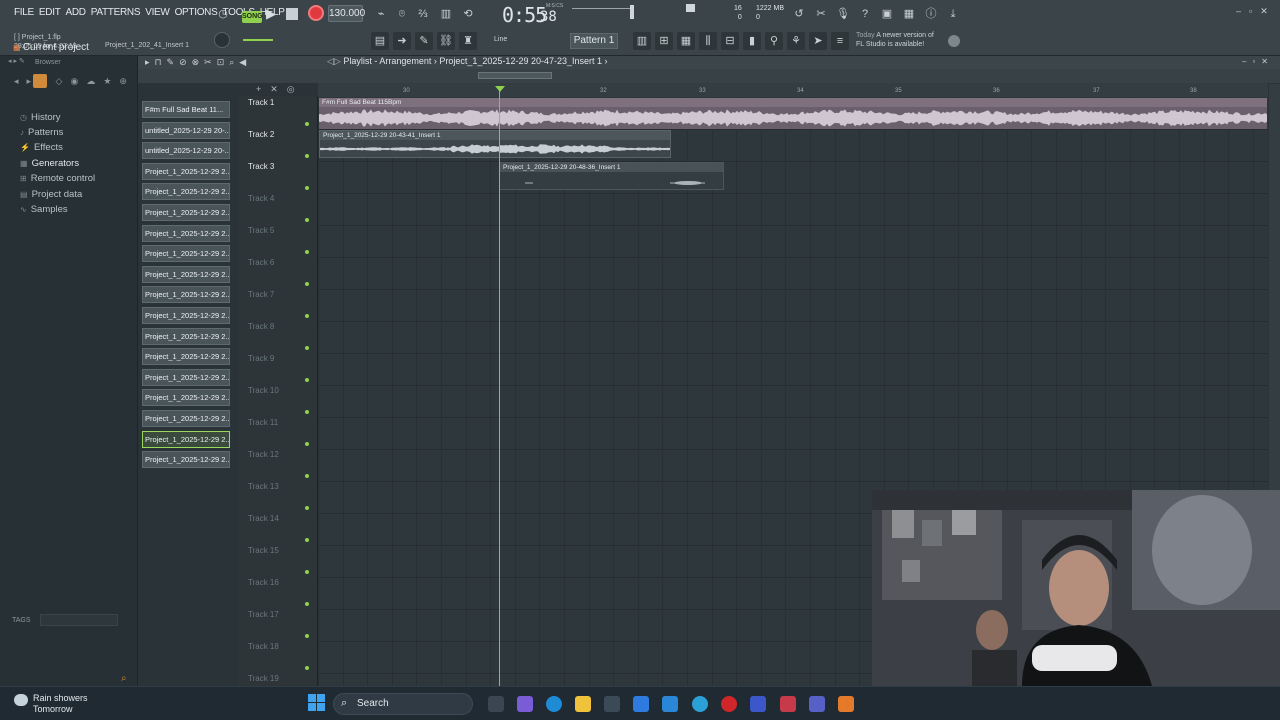 The image size is (1280, 720). Describe the element at coordinates (157, 12) in the screenshot. I see `menu-view: VIEW` at that location.